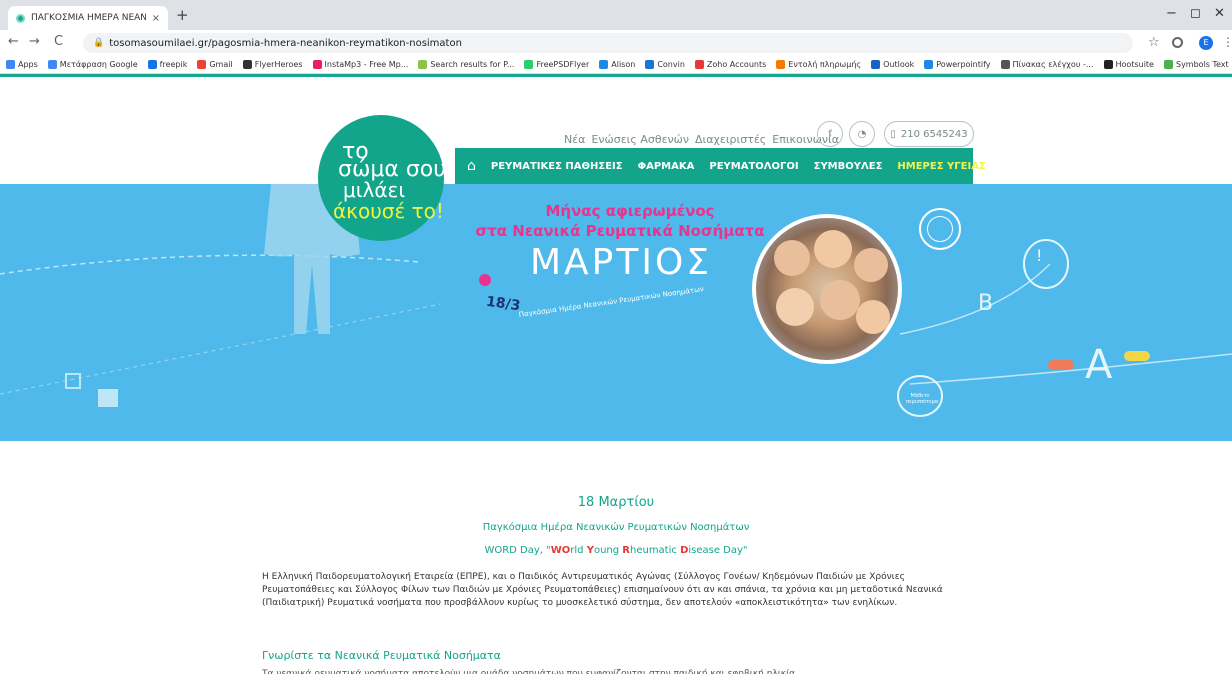 The width and height of the screenshot is (1232, 674). Describe the element at coordinates (934, 134) in the screenshot. I see `phone-number: 210 6545243` at that location.